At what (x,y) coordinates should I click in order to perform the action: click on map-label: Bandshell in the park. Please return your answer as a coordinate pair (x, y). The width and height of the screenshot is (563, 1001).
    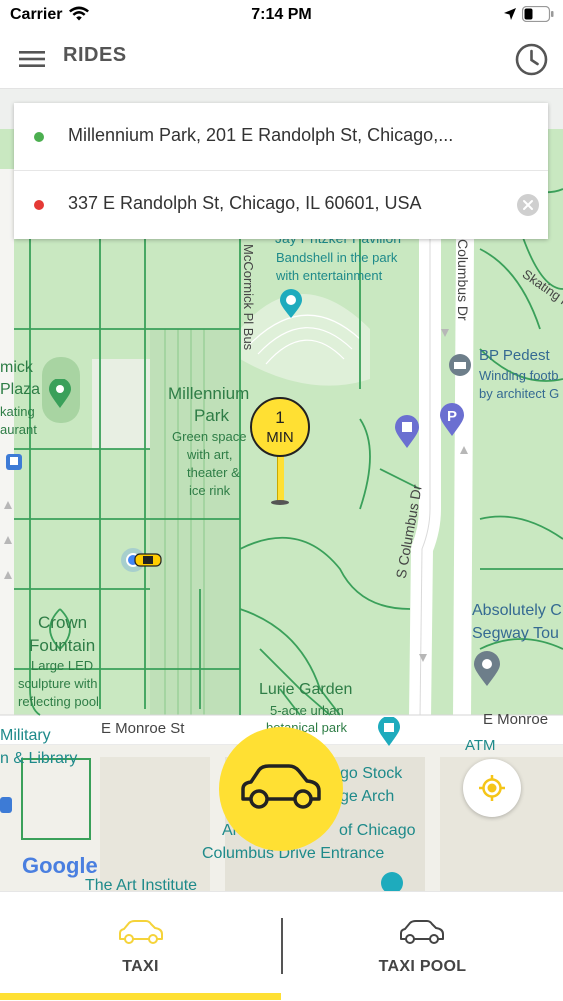
    Looking at the image, I should click on (337, 257).